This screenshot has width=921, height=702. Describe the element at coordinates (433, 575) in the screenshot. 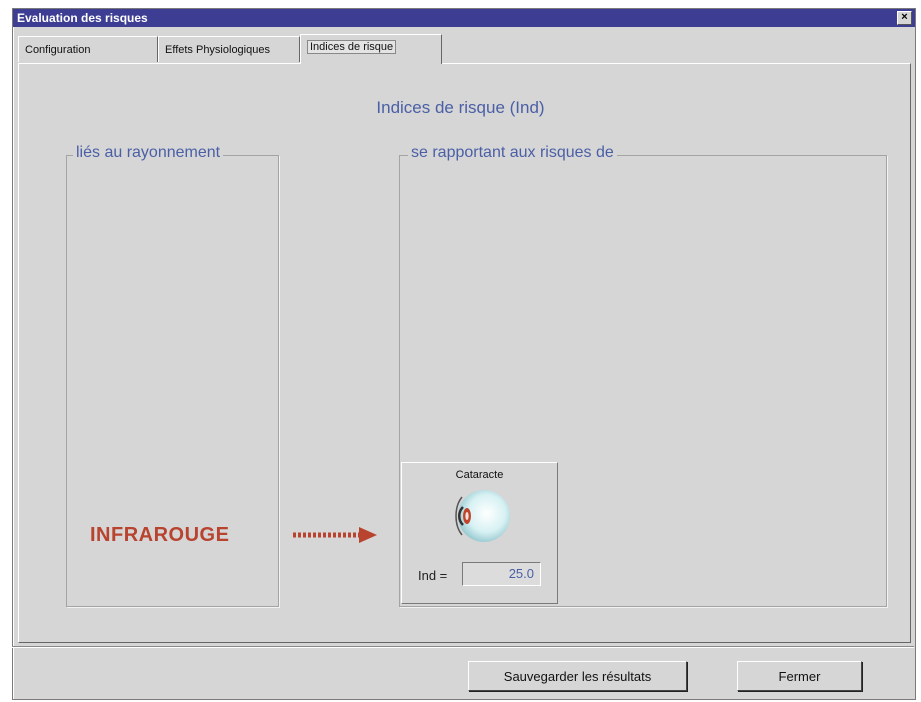

I see `ind-label: Ind =` at that location.